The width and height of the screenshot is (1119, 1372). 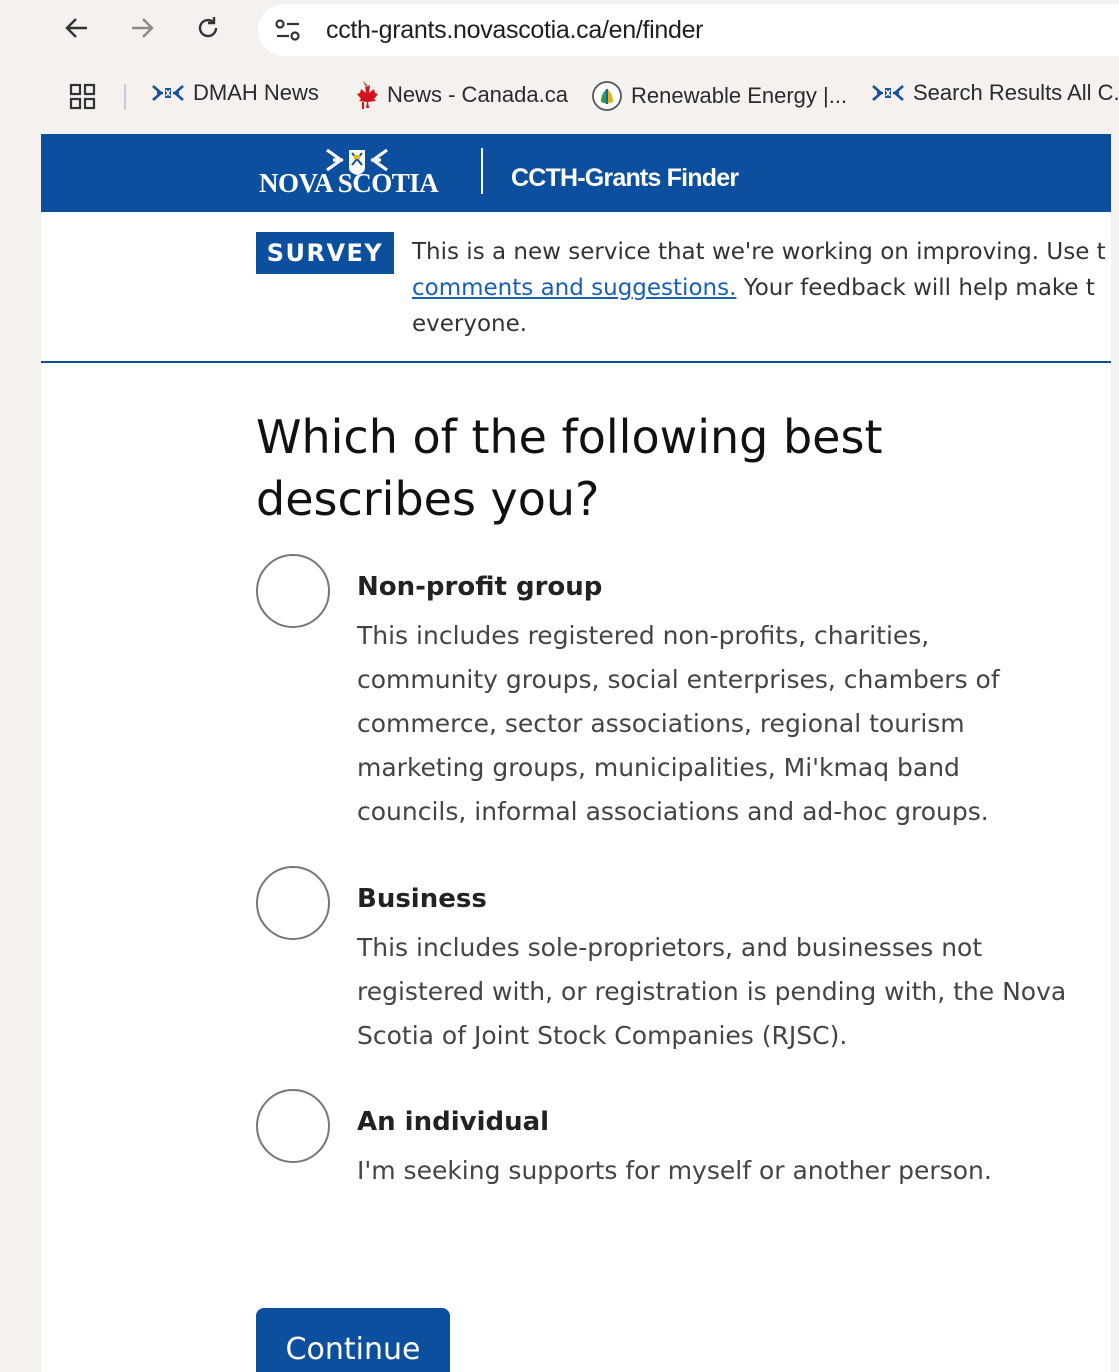 What do you see at coordinates (288, 30) in the screenshot?
I see `site-settings-icon` at bounding box center [288, 30].